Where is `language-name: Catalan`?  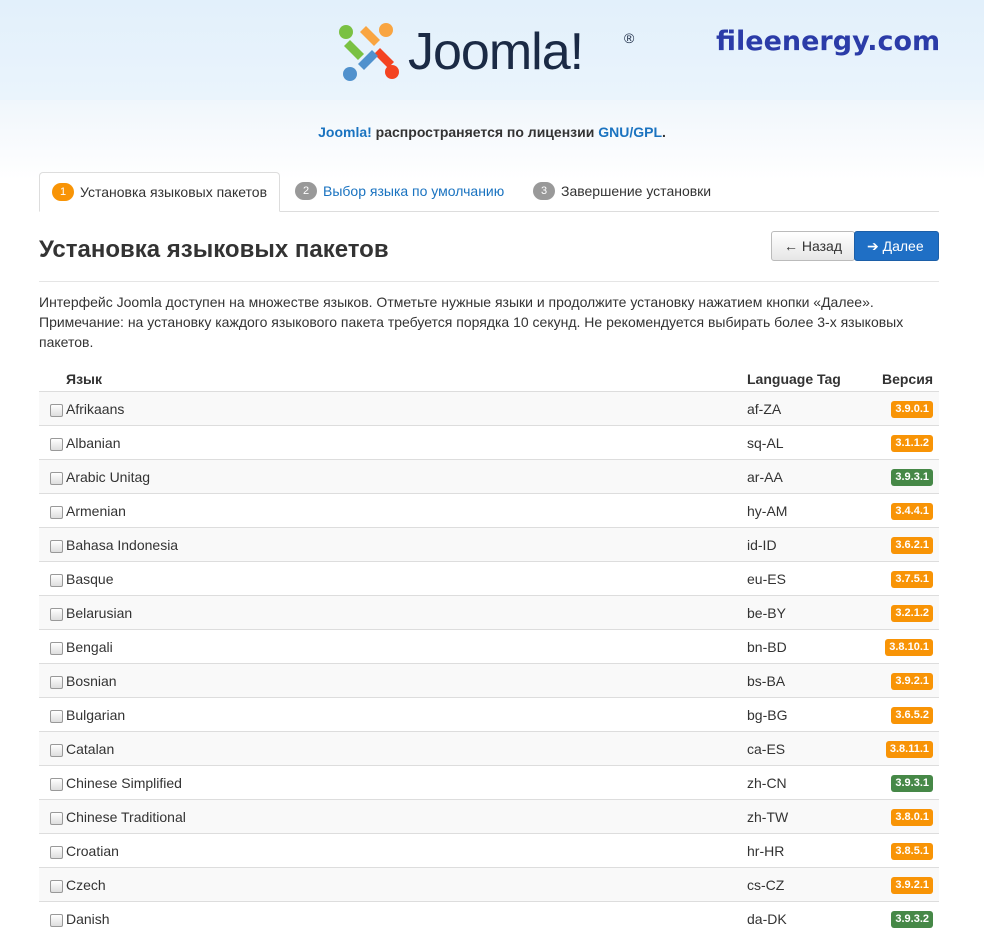 language-name: Catalan is located at coordinates (406, 748).